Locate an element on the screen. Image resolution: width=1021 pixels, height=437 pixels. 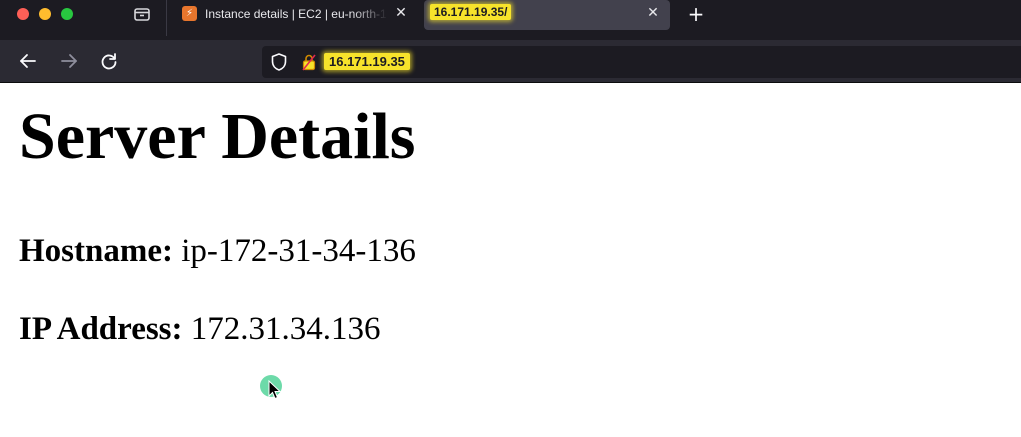
ip-address-label: IP Address: is located at coordinates (101, 329).